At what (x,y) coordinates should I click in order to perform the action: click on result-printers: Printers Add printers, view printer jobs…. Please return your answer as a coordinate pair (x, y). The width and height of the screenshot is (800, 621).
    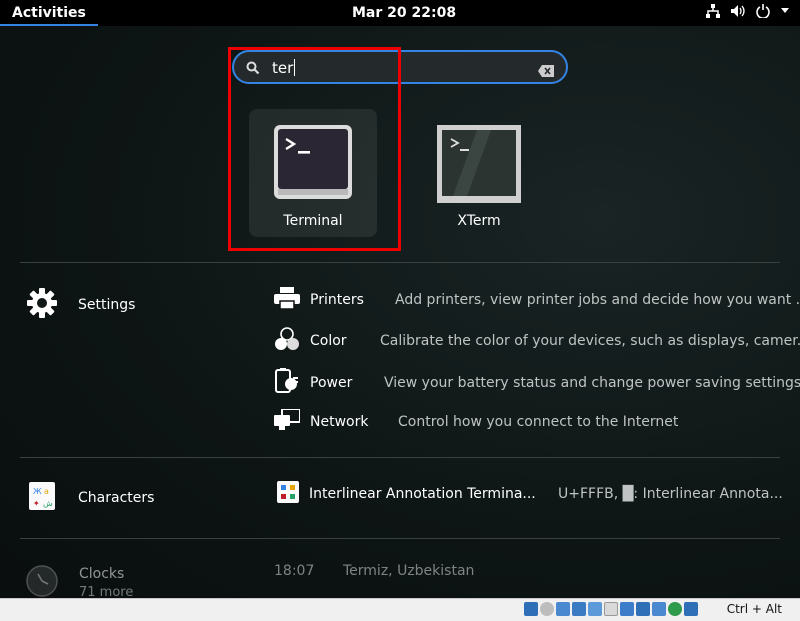
    Looking at the image, I should click on (537, 300).